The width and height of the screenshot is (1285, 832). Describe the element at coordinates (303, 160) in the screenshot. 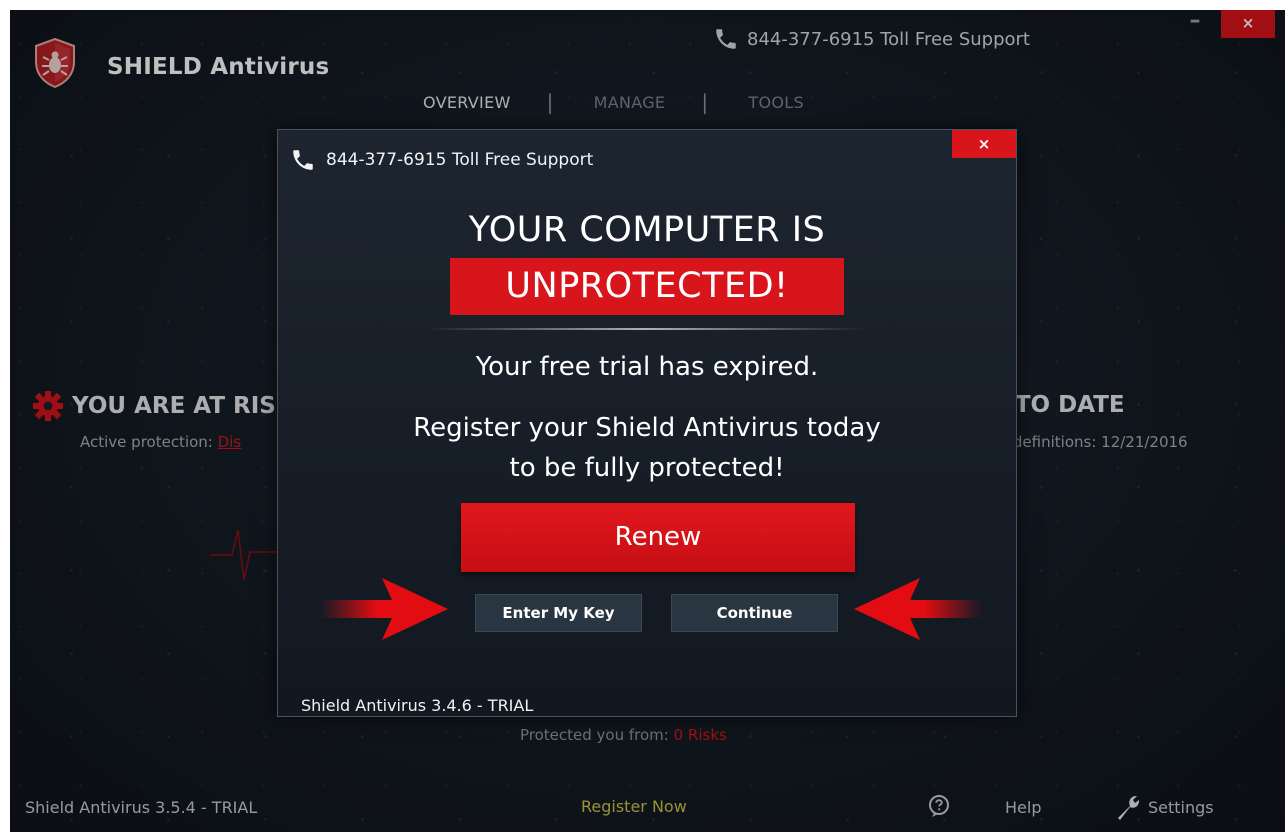

I see `phone-icon` at that location.